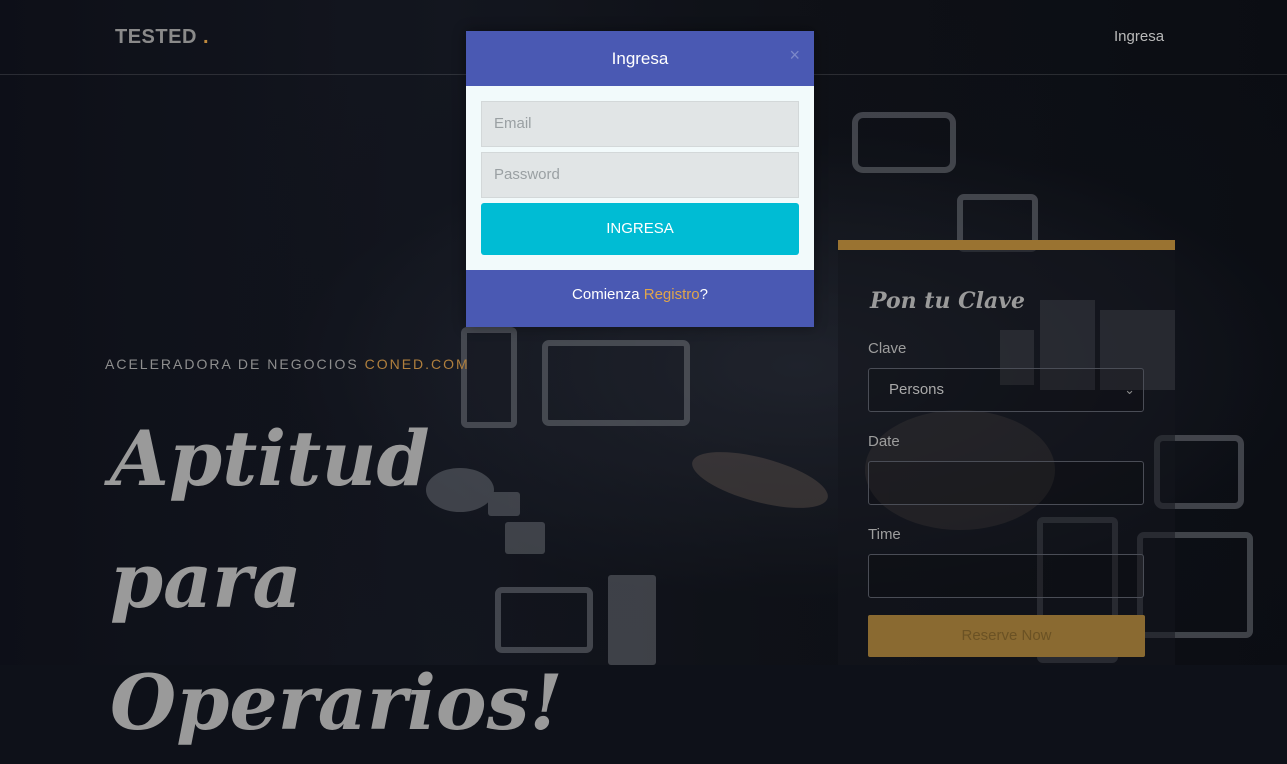 The height and width of the screenshot is (764, 1287). Describe the element at coordinates (884, 441) in the screenshot. I see `date-label: Date` at that location.